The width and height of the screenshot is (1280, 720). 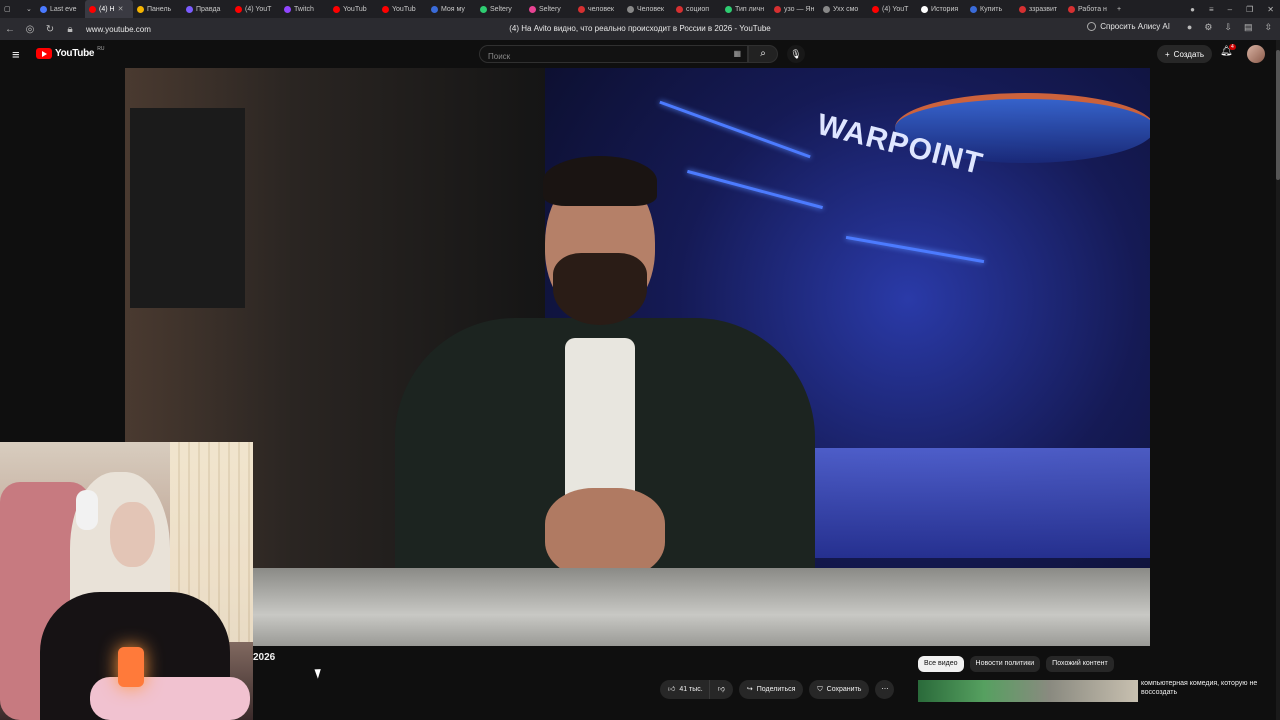 What do you see at coordinates (1270, 9) in the screenshot?
I see `close-icon: ✕` at bounding box center [1270, 9].